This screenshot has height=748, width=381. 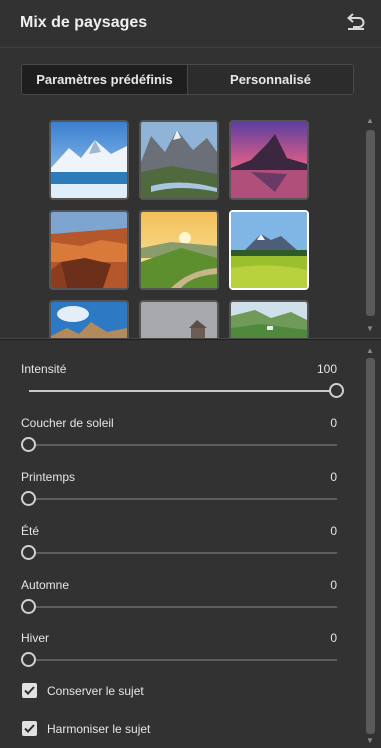 What do you see at coordinates (30, 531) in the screenshot?
I see `slider-label: Été` at bounding box center [30, 531].